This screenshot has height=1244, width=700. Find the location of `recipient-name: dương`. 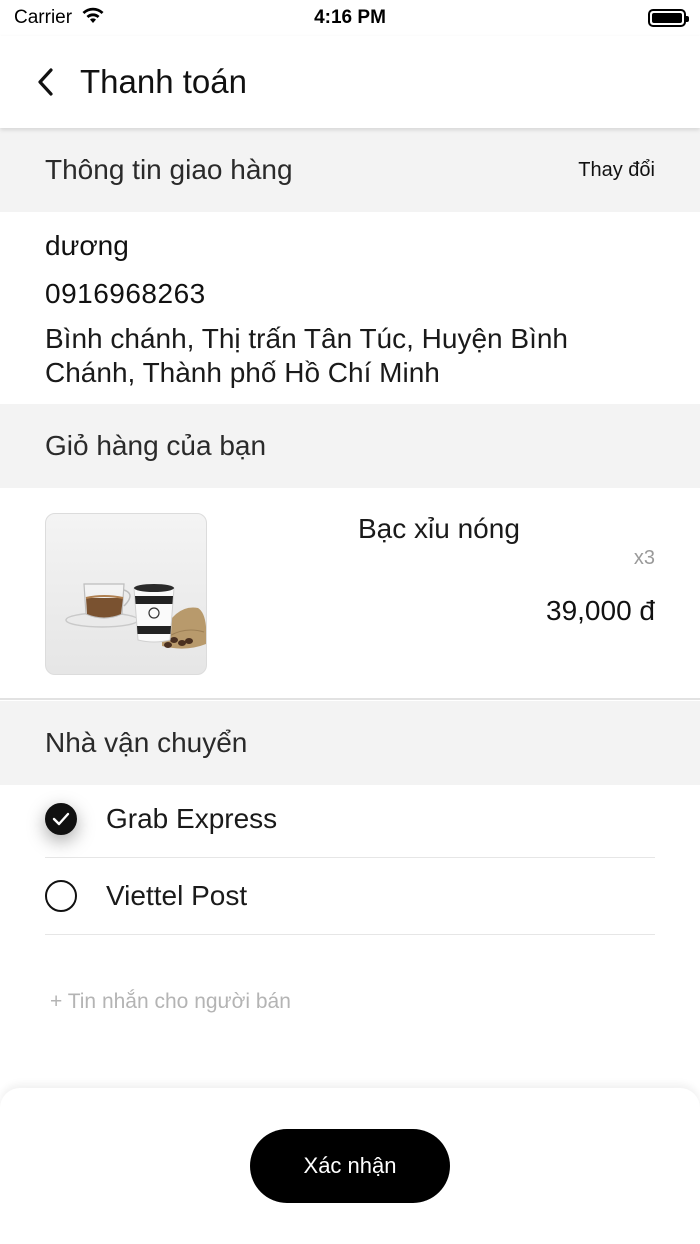

recipient-name: dương is located at coordinates (87, 245).